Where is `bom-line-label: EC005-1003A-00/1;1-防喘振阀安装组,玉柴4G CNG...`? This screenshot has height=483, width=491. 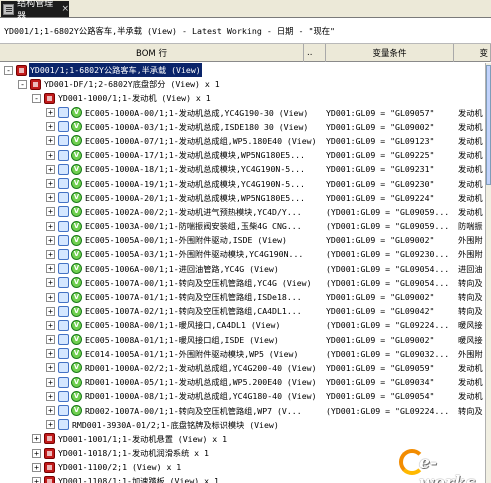 bom-line-label: EC005-1003A-00/1;1-防喘振阀安装组,玉柴4G CNG... is located at coordinates (193, 226).